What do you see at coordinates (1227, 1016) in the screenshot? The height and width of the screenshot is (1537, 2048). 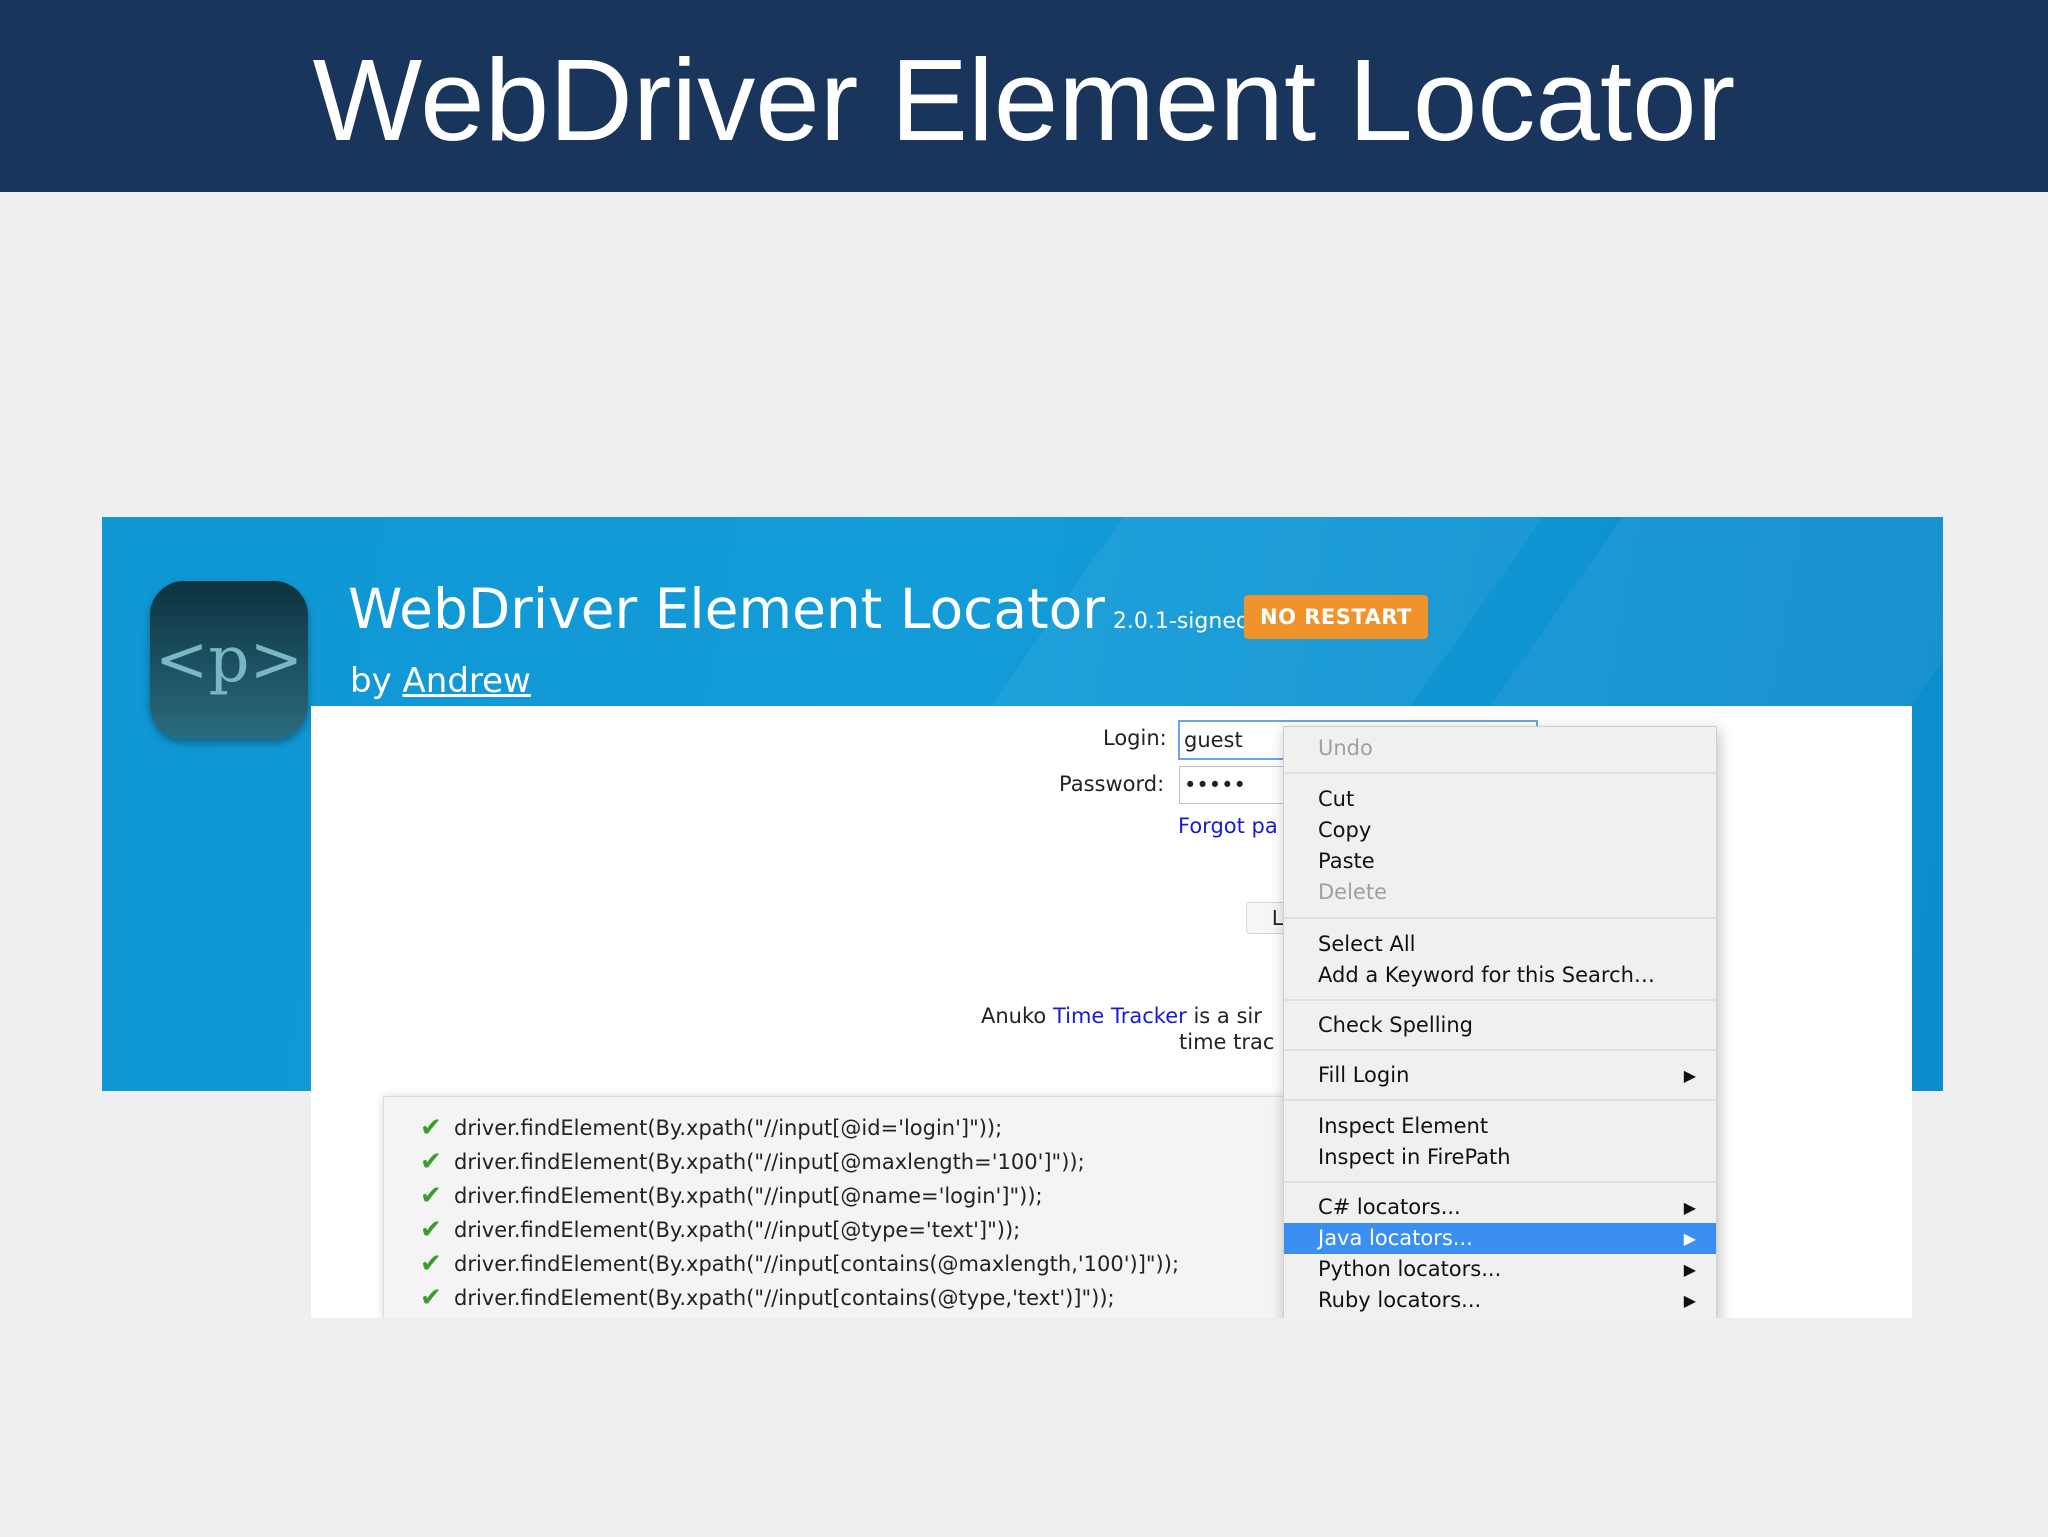 I see `footer-suffix: is a sir` at bounding box center [1227, 1016].